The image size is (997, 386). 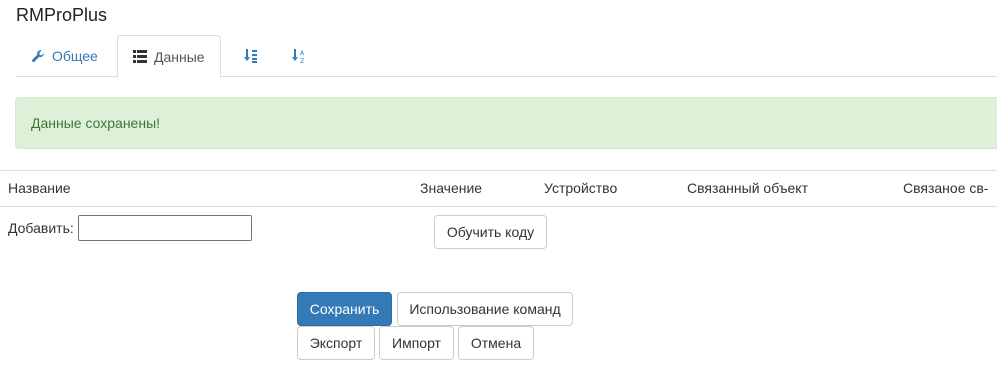 I want to click on learn-code-button: Обучить коду, so click(x=490, y=232).